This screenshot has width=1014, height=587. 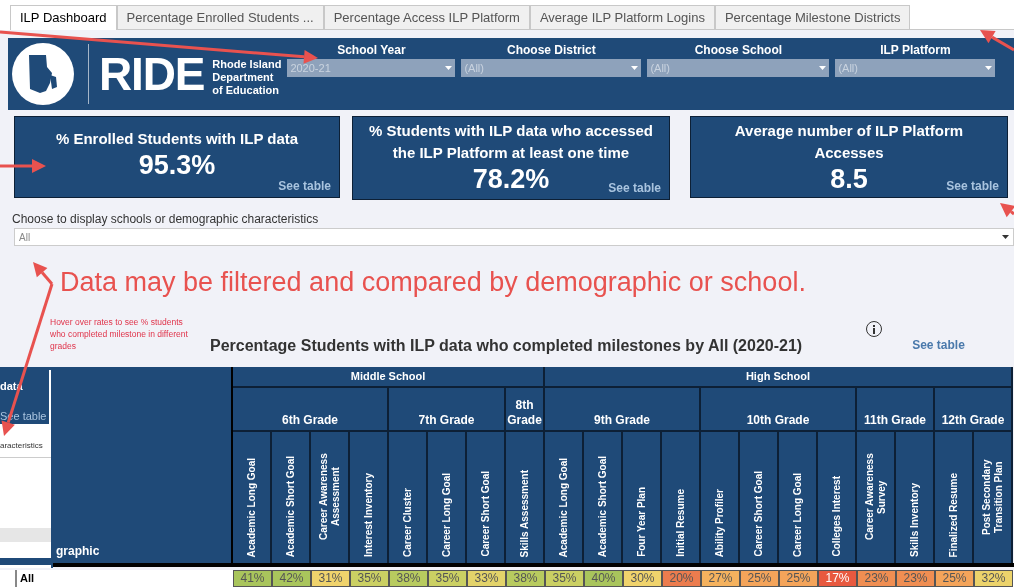 I want to click on dropdown-value: 2020-21, so click(x=310, y=68).